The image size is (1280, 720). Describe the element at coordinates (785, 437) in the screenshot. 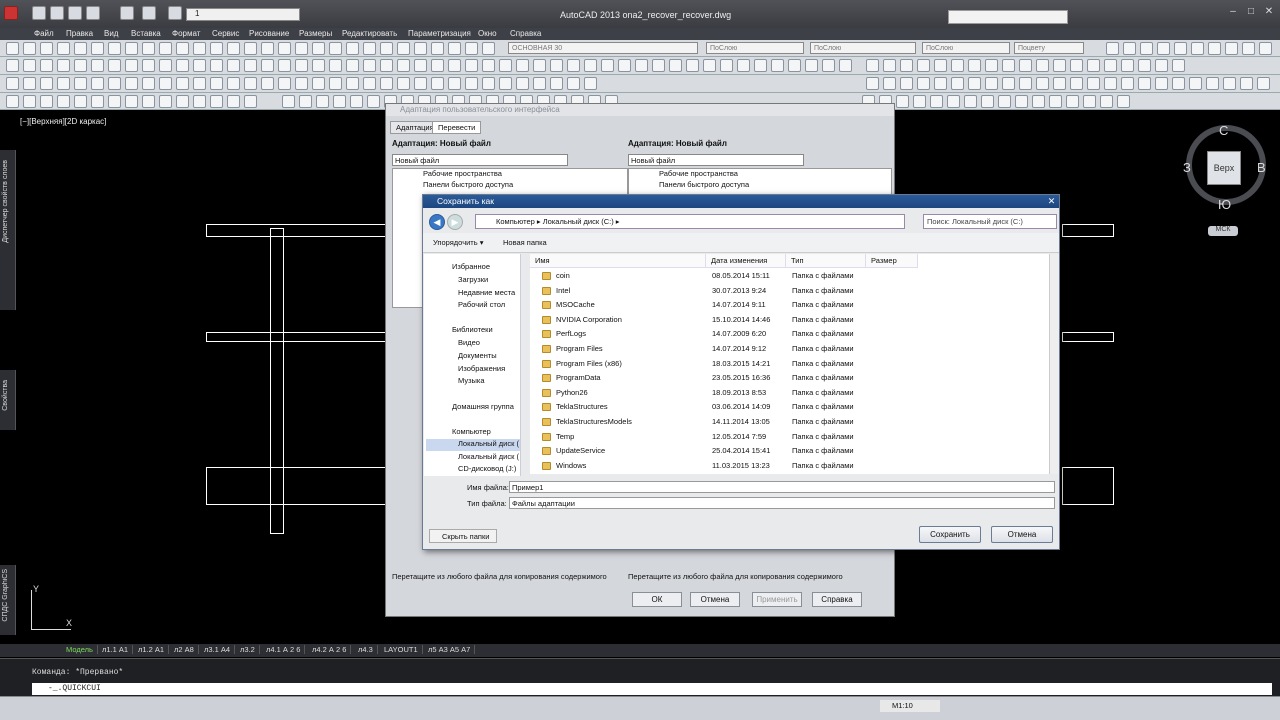

I see `file-row: Temp 12.05.2014 7:59 Папка с файлами` at that location.